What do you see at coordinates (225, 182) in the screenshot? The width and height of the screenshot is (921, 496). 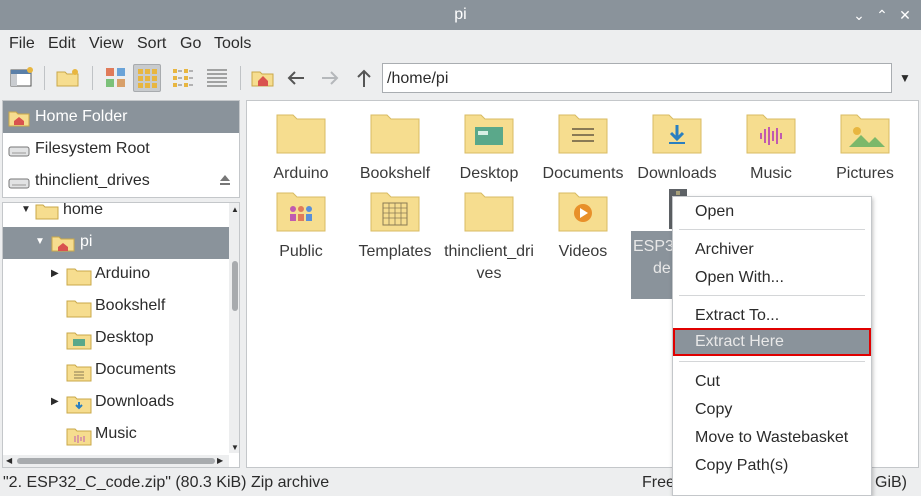 I see `eject-icon` at bounding box center [225, 182].